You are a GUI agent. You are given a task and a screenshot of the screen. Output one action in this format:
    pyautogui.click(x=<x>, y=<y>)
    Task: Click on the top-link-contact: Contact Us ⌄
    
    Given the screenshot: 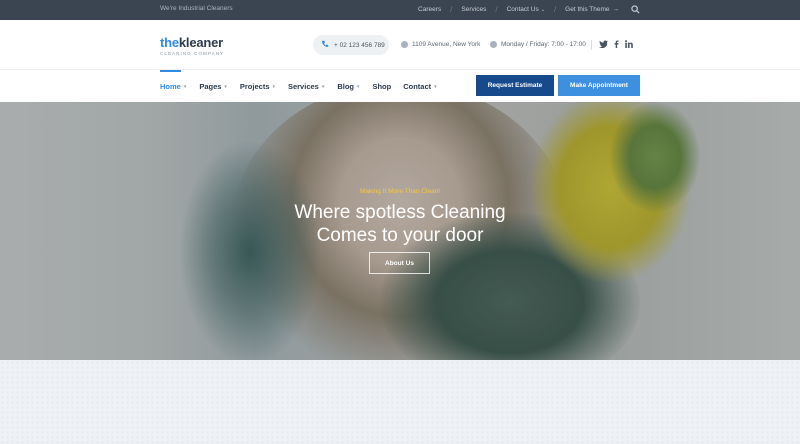 What is the action you would take?
    pyautogui.click(x=526, y=9)
    